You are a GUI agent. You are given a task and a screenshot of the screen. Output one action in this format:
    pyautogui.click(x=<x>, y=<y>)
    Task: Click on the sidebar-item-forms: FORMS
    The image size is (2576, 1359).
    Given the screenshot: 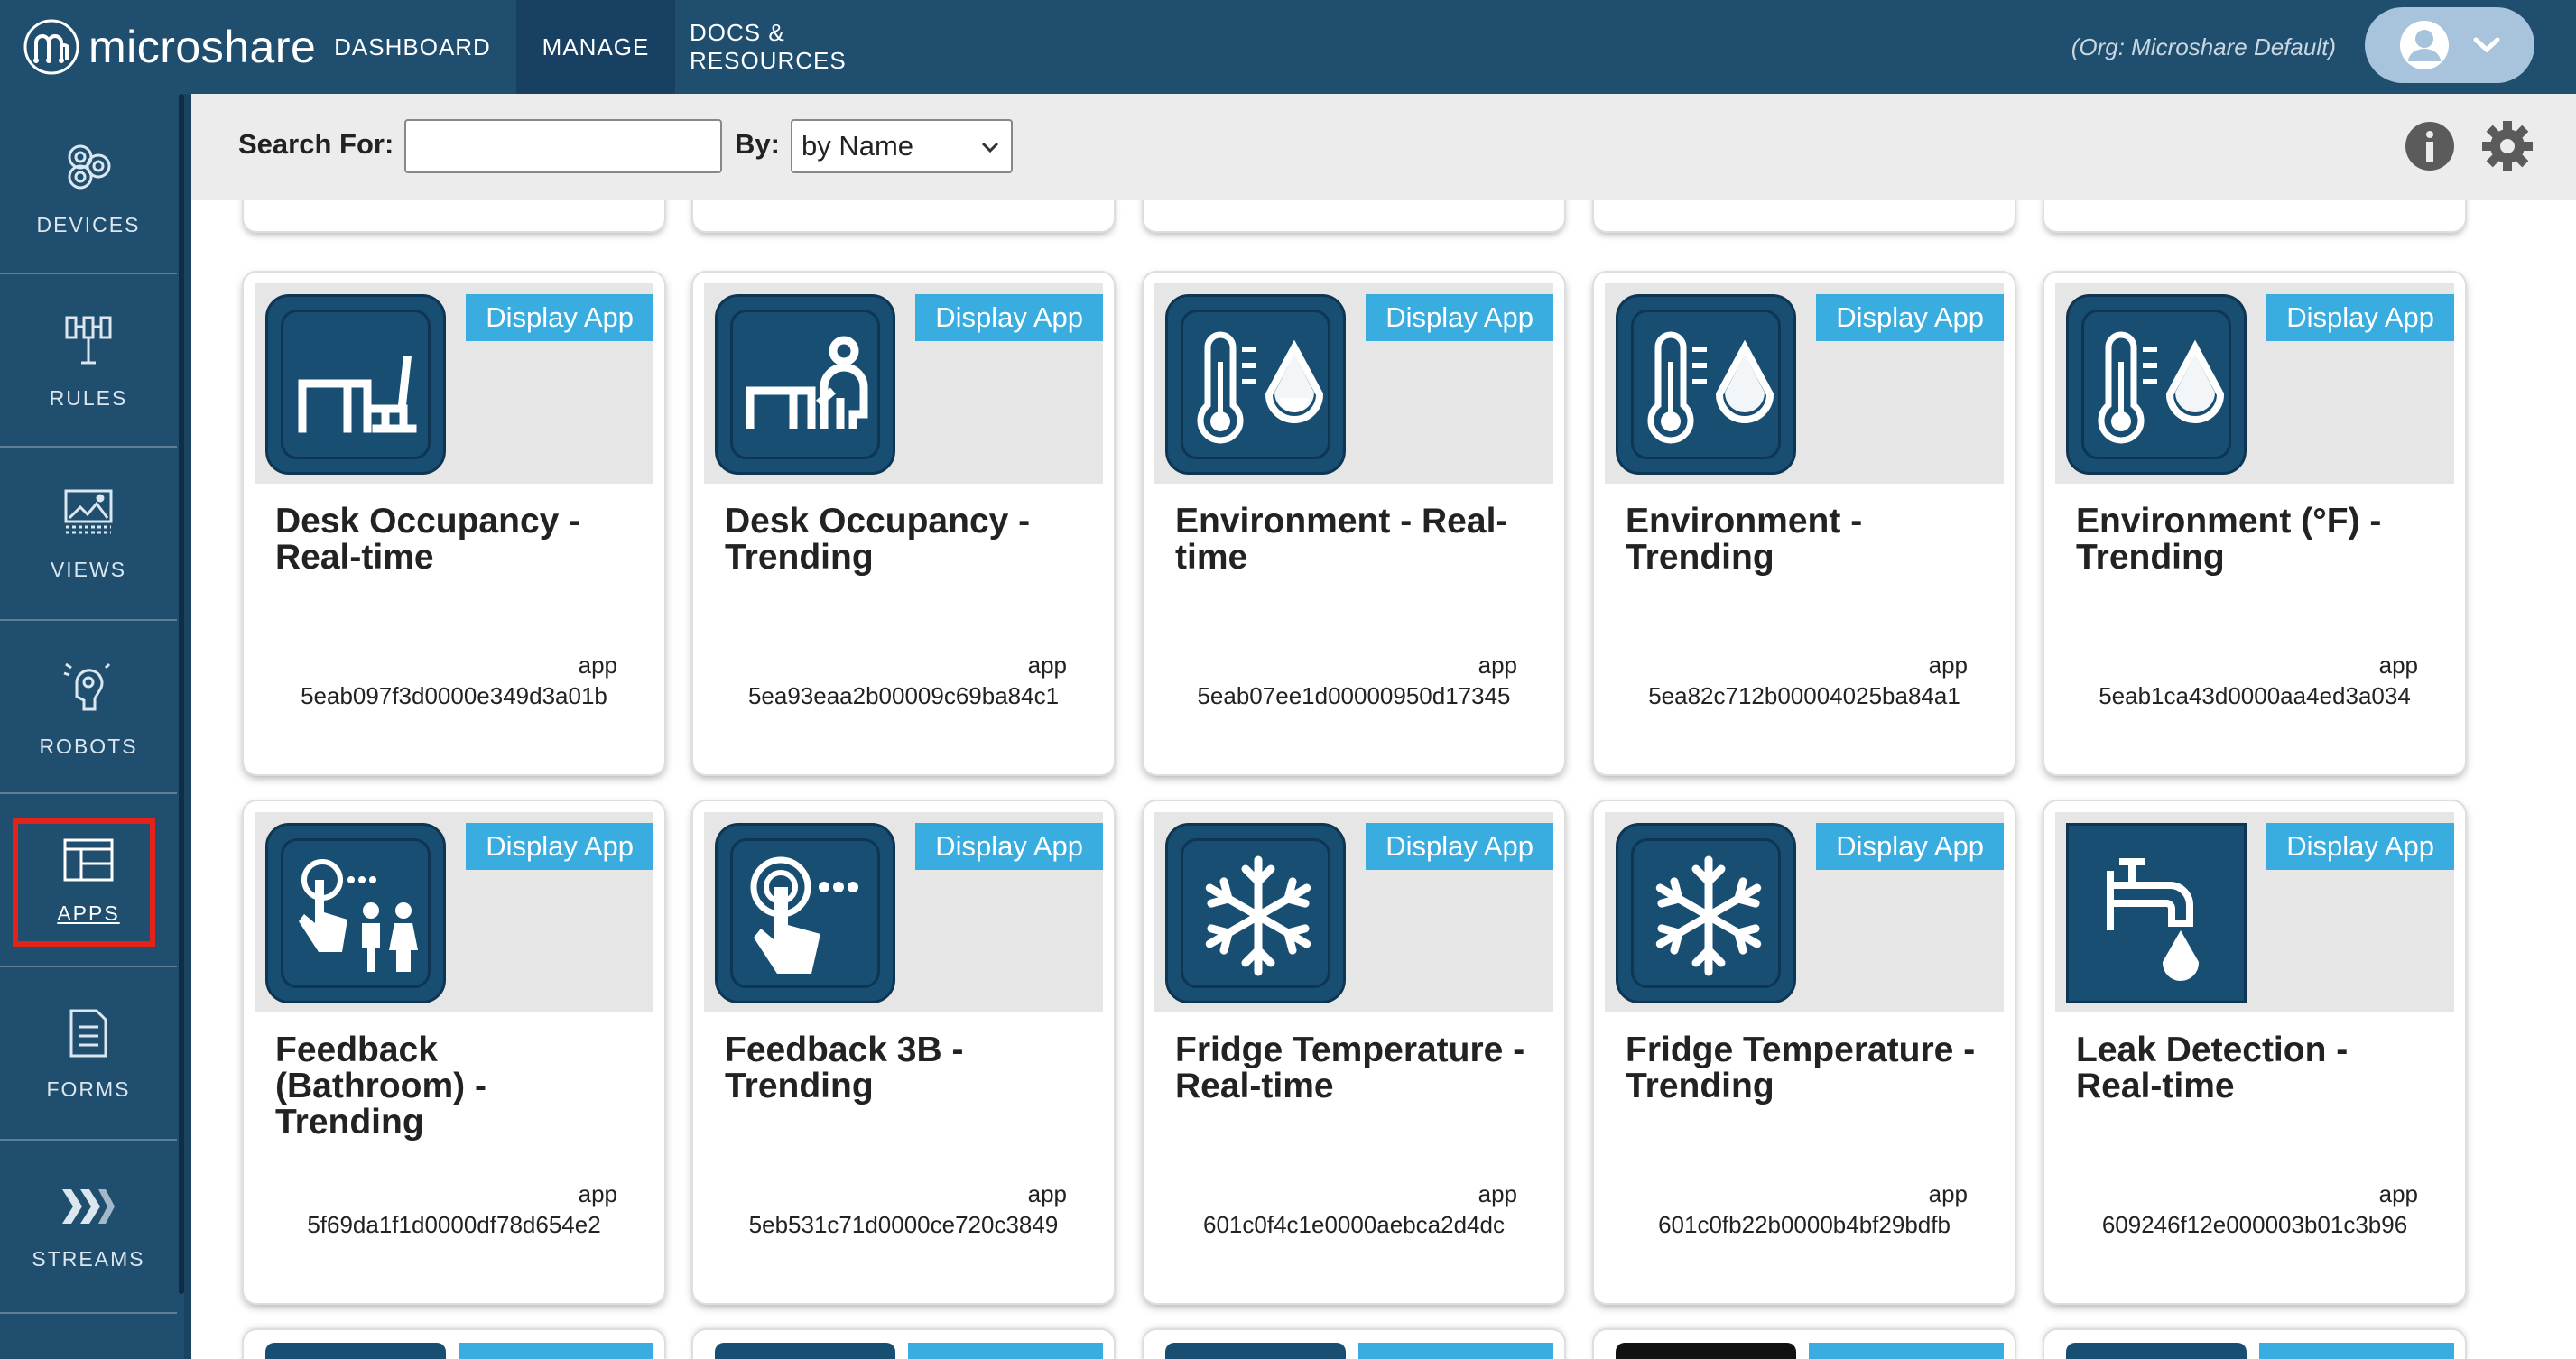 What is the action you would take?
    pyautogui.click(x=88, y=1055)
    